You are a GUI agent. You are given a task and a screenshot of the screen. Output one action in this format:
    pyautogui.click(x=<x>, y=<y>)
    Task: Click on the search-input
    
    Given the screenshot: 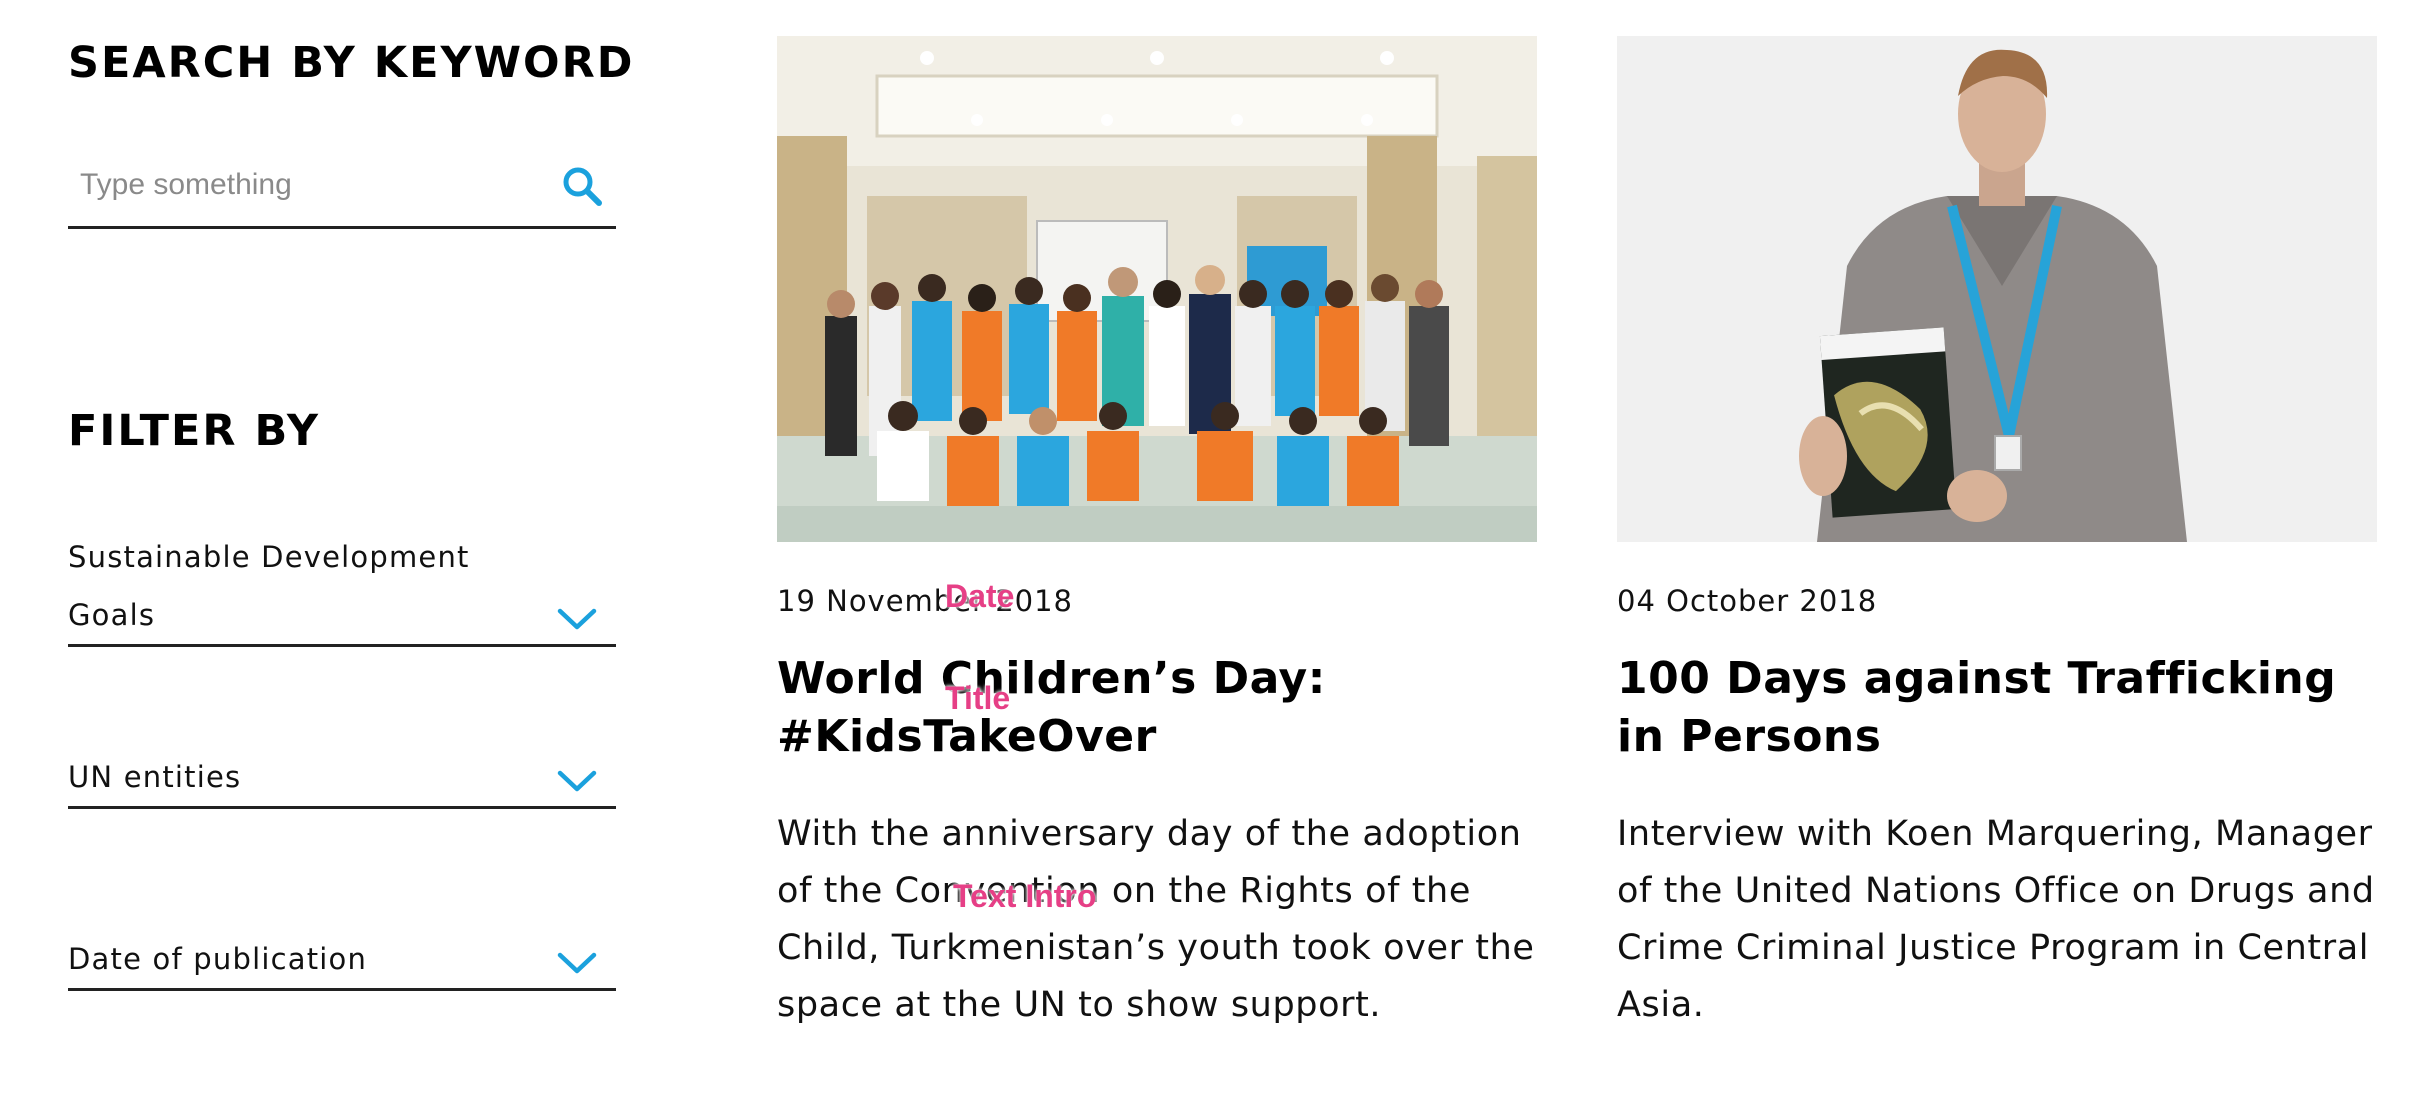 What is the action you would take?
    pyautogui.click(x=310, y=185)
    